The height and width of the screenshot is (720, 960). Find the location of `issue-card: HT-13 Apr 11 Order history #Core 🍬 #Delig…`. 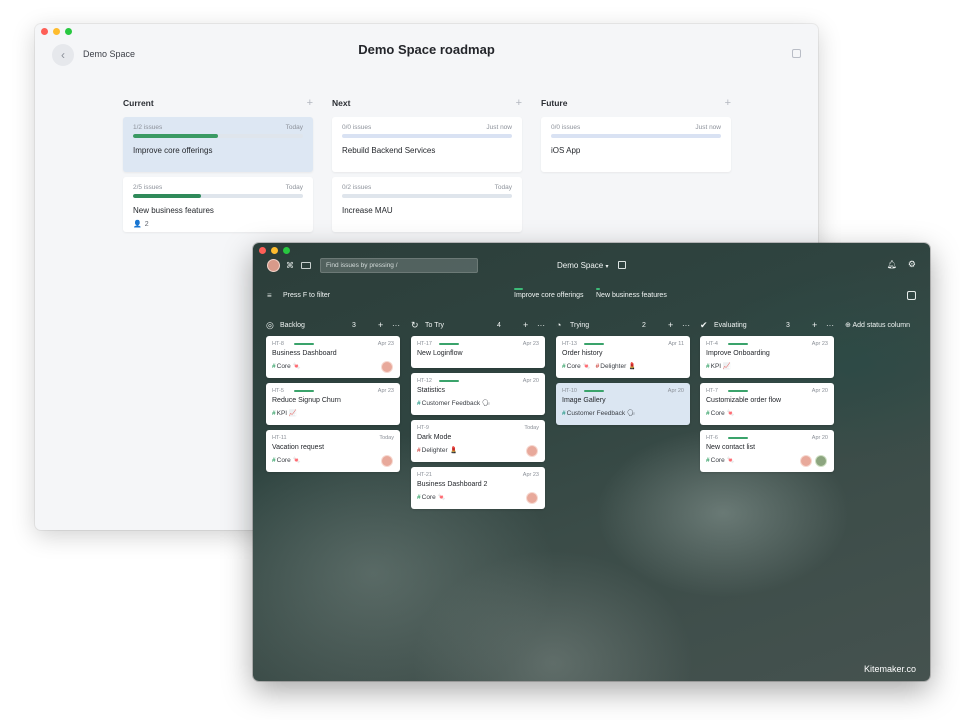

issue-card: HT-13 Apr 11 Order history #Core 🍬 #Delig… is located at coordinates (623, 357).